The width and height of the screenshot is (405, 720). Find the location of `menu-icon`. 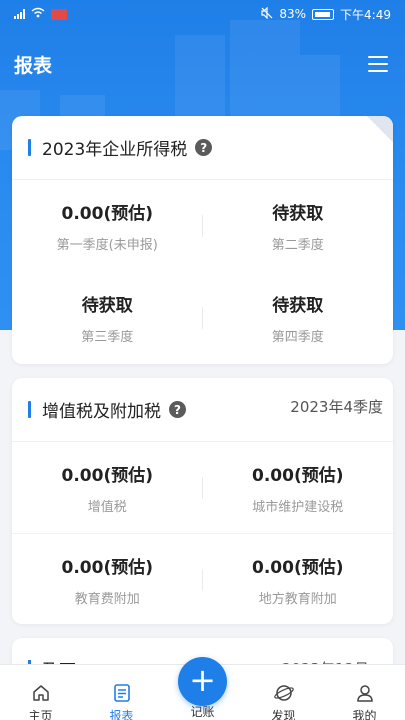

menu-icon is located at coordinates (378, 64).